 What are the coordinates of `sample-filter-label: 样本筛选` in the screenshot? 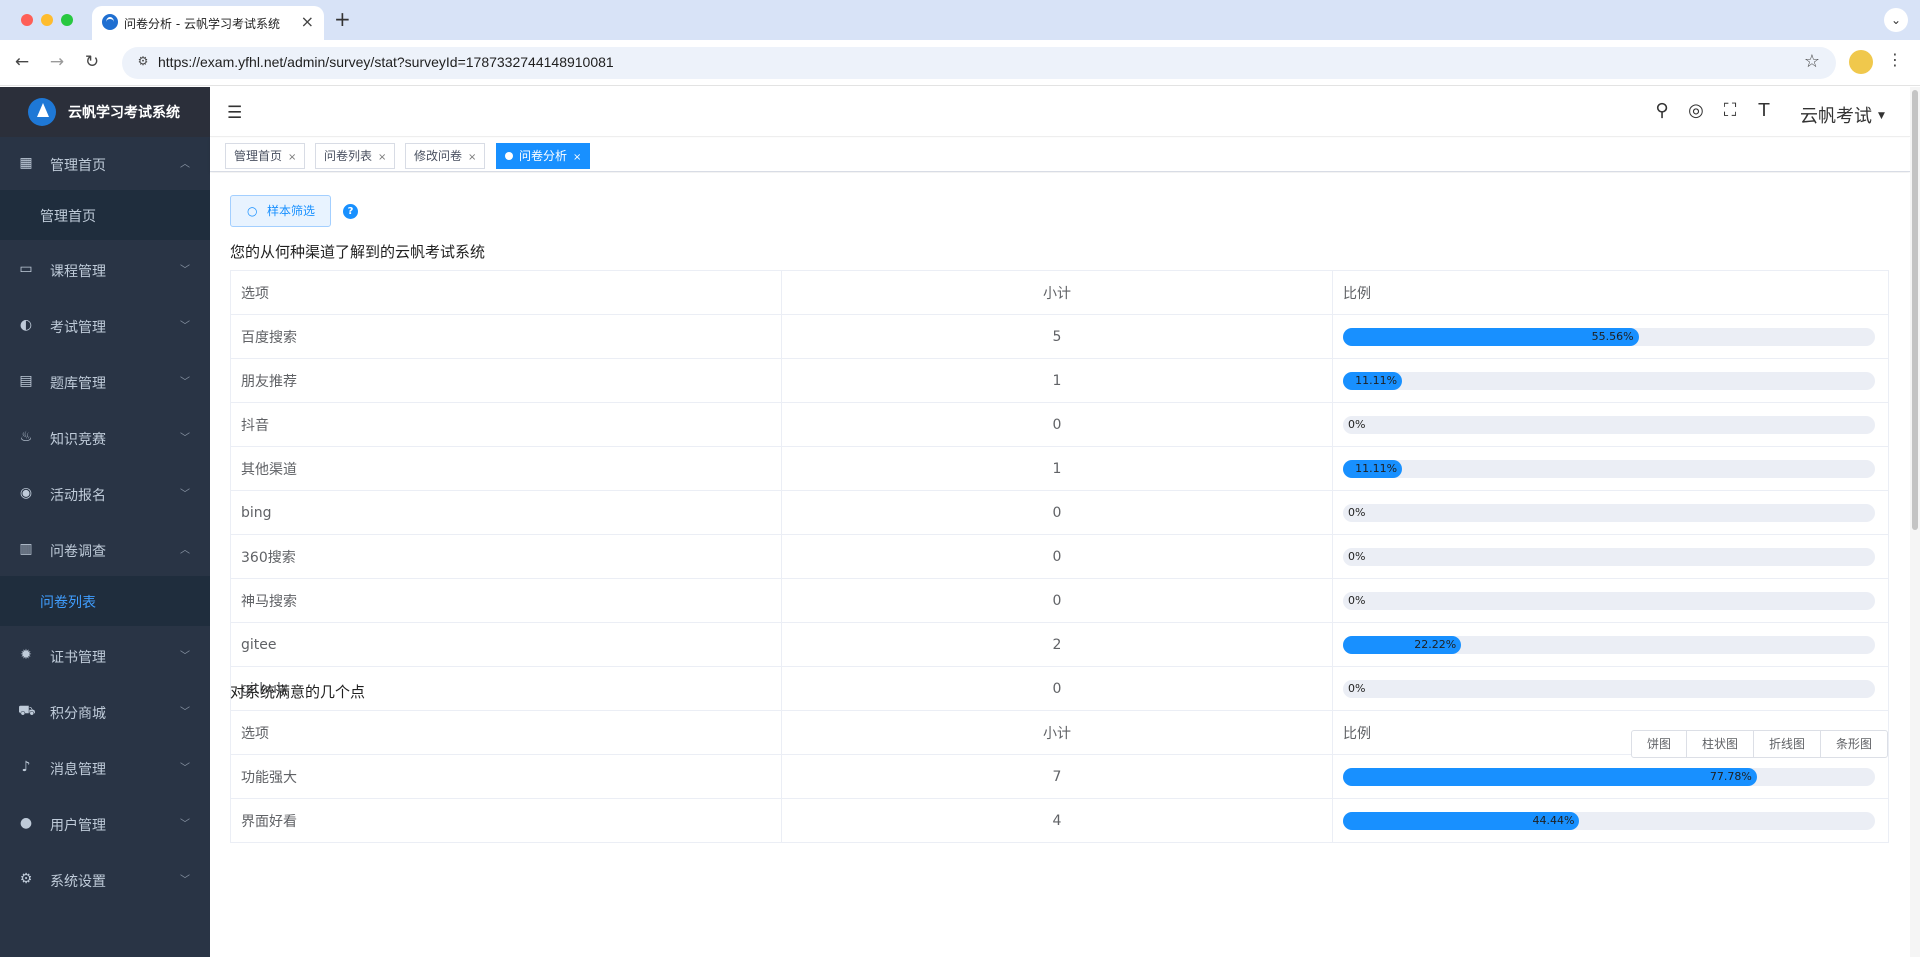 It's located at (291, 211).